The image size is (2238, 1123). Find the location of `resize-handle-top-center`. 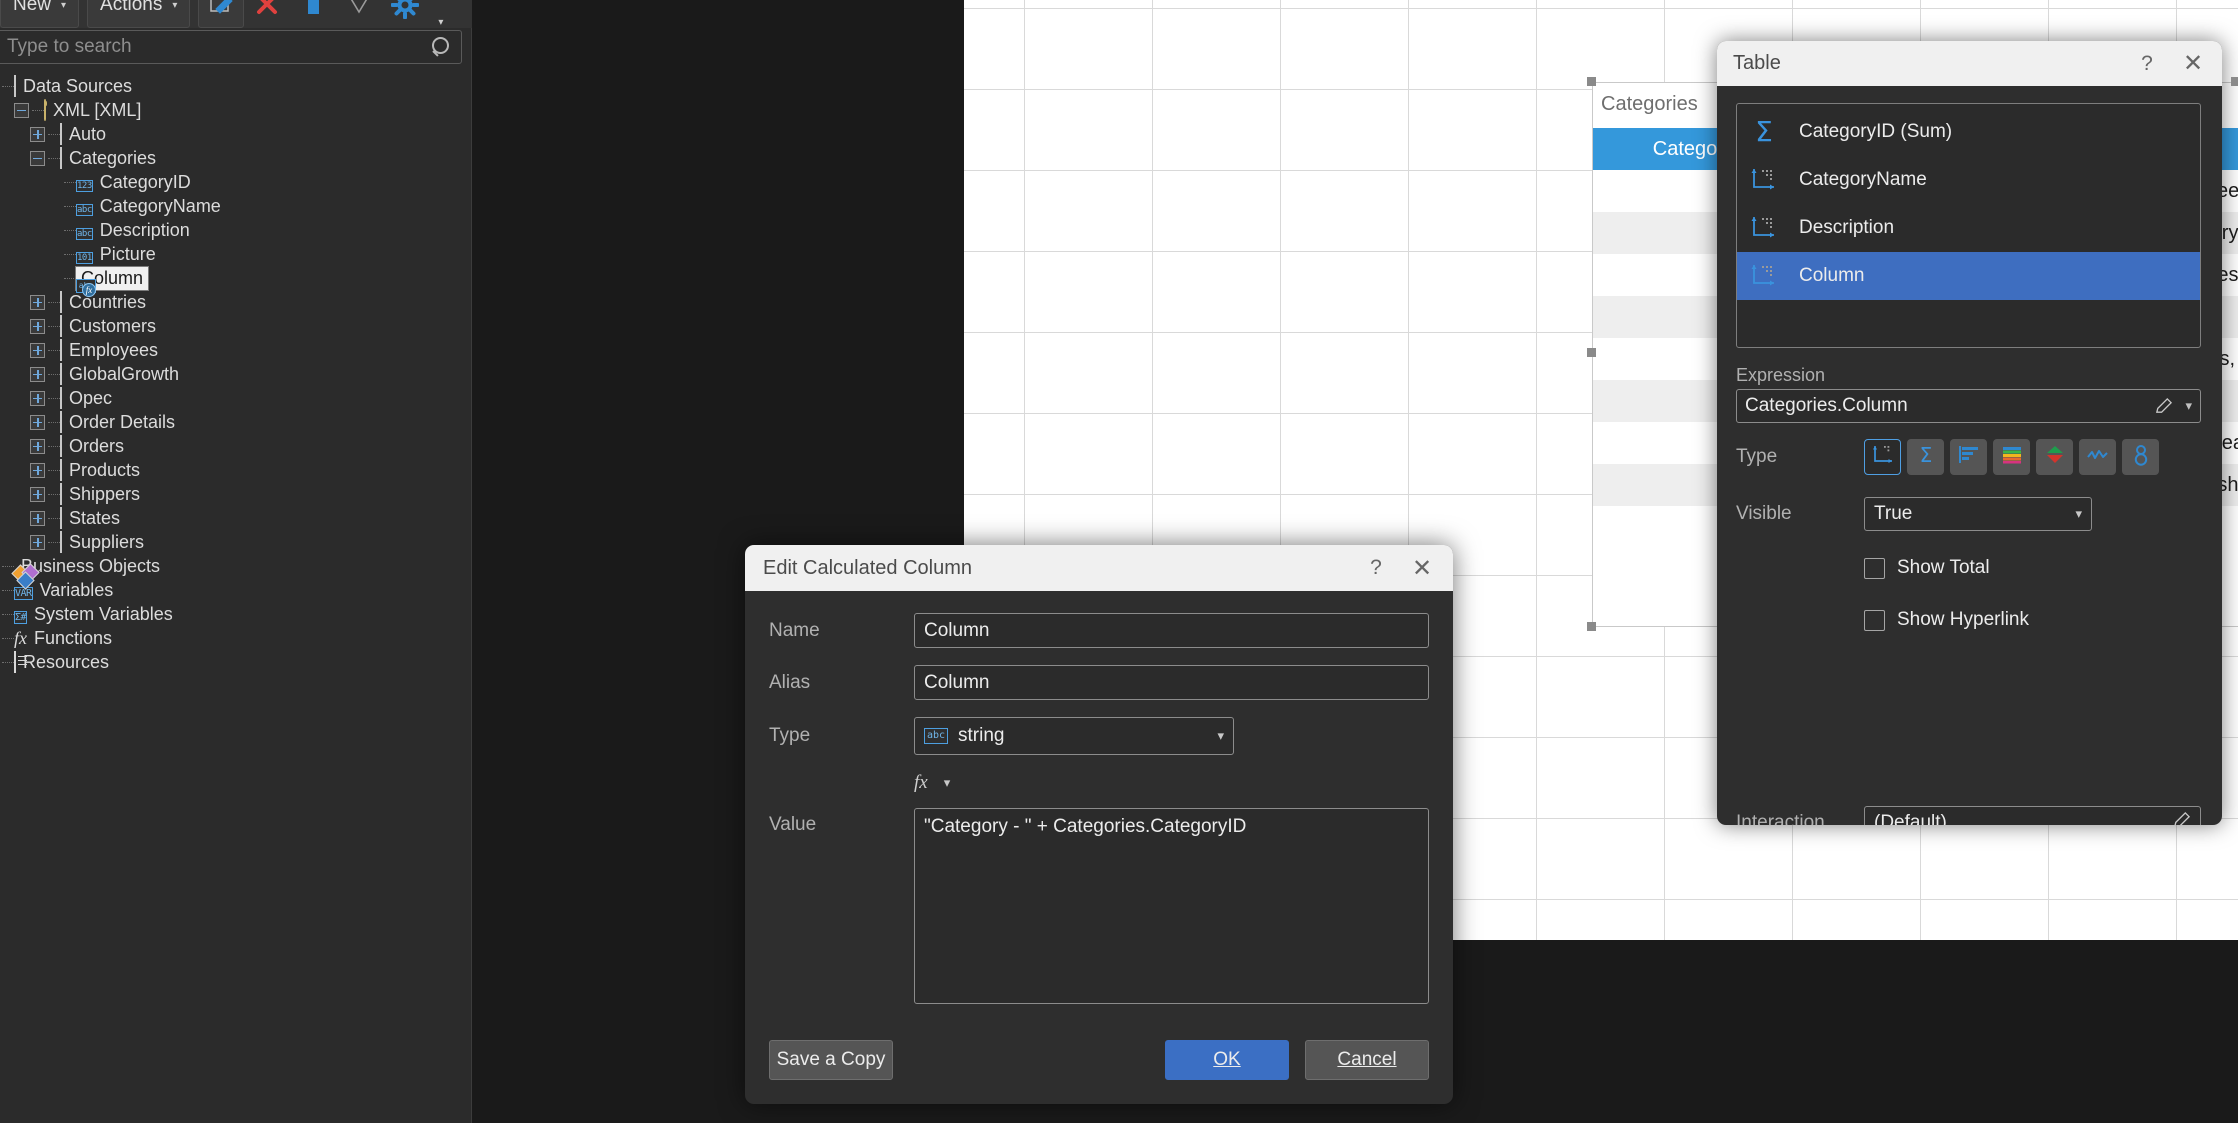

resize-handle-top-center is located at coordinates (2234, 81).